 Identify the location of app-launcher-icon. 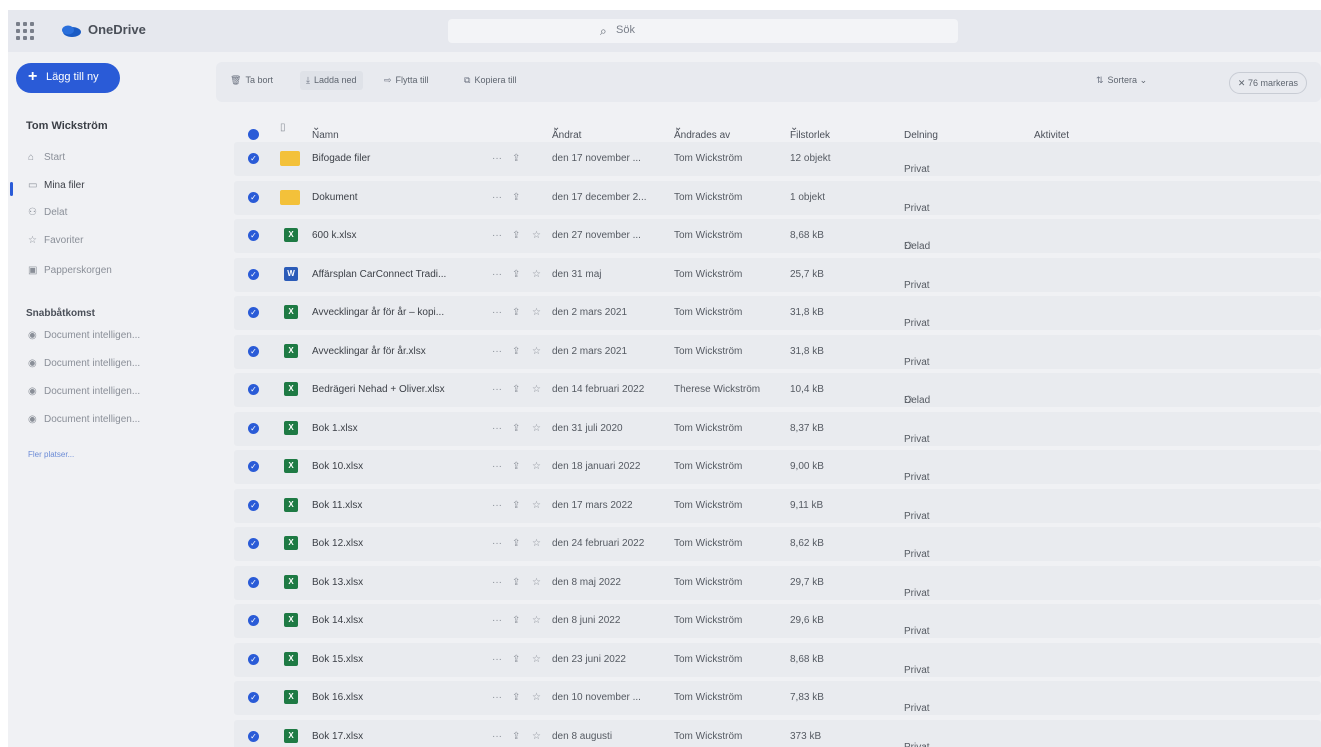
(25, 31).